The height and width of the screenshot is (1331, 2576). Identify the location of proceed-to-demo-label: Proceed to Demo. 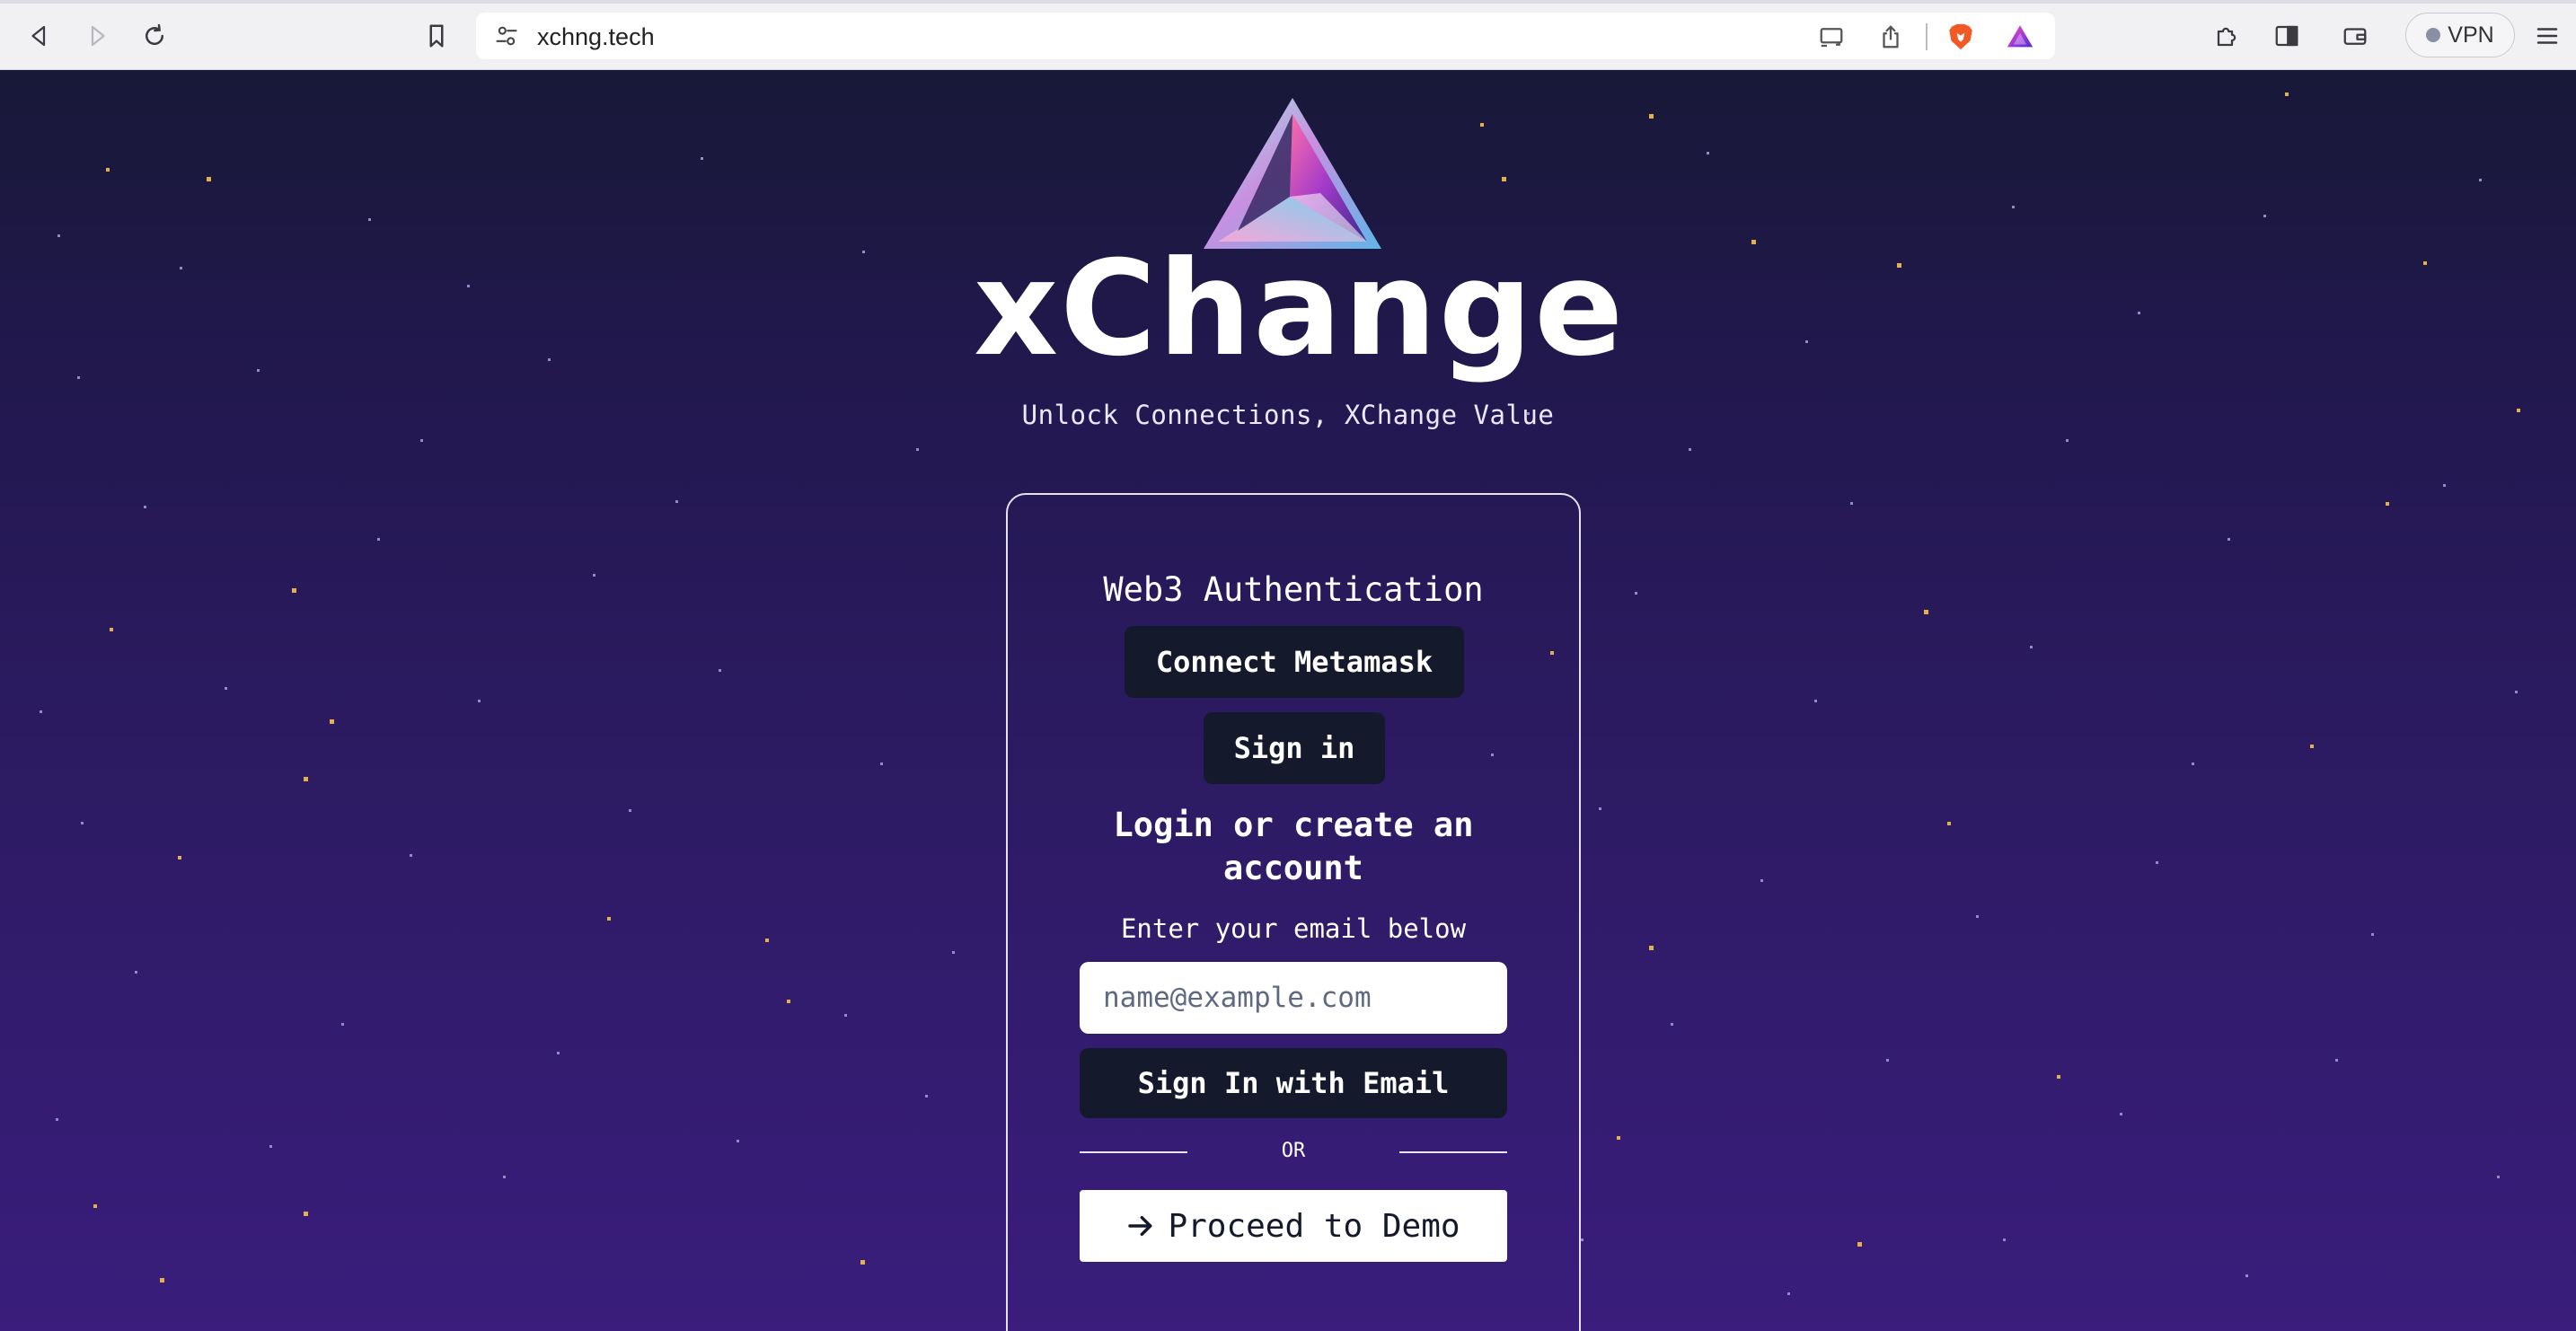
(1314, 1226).